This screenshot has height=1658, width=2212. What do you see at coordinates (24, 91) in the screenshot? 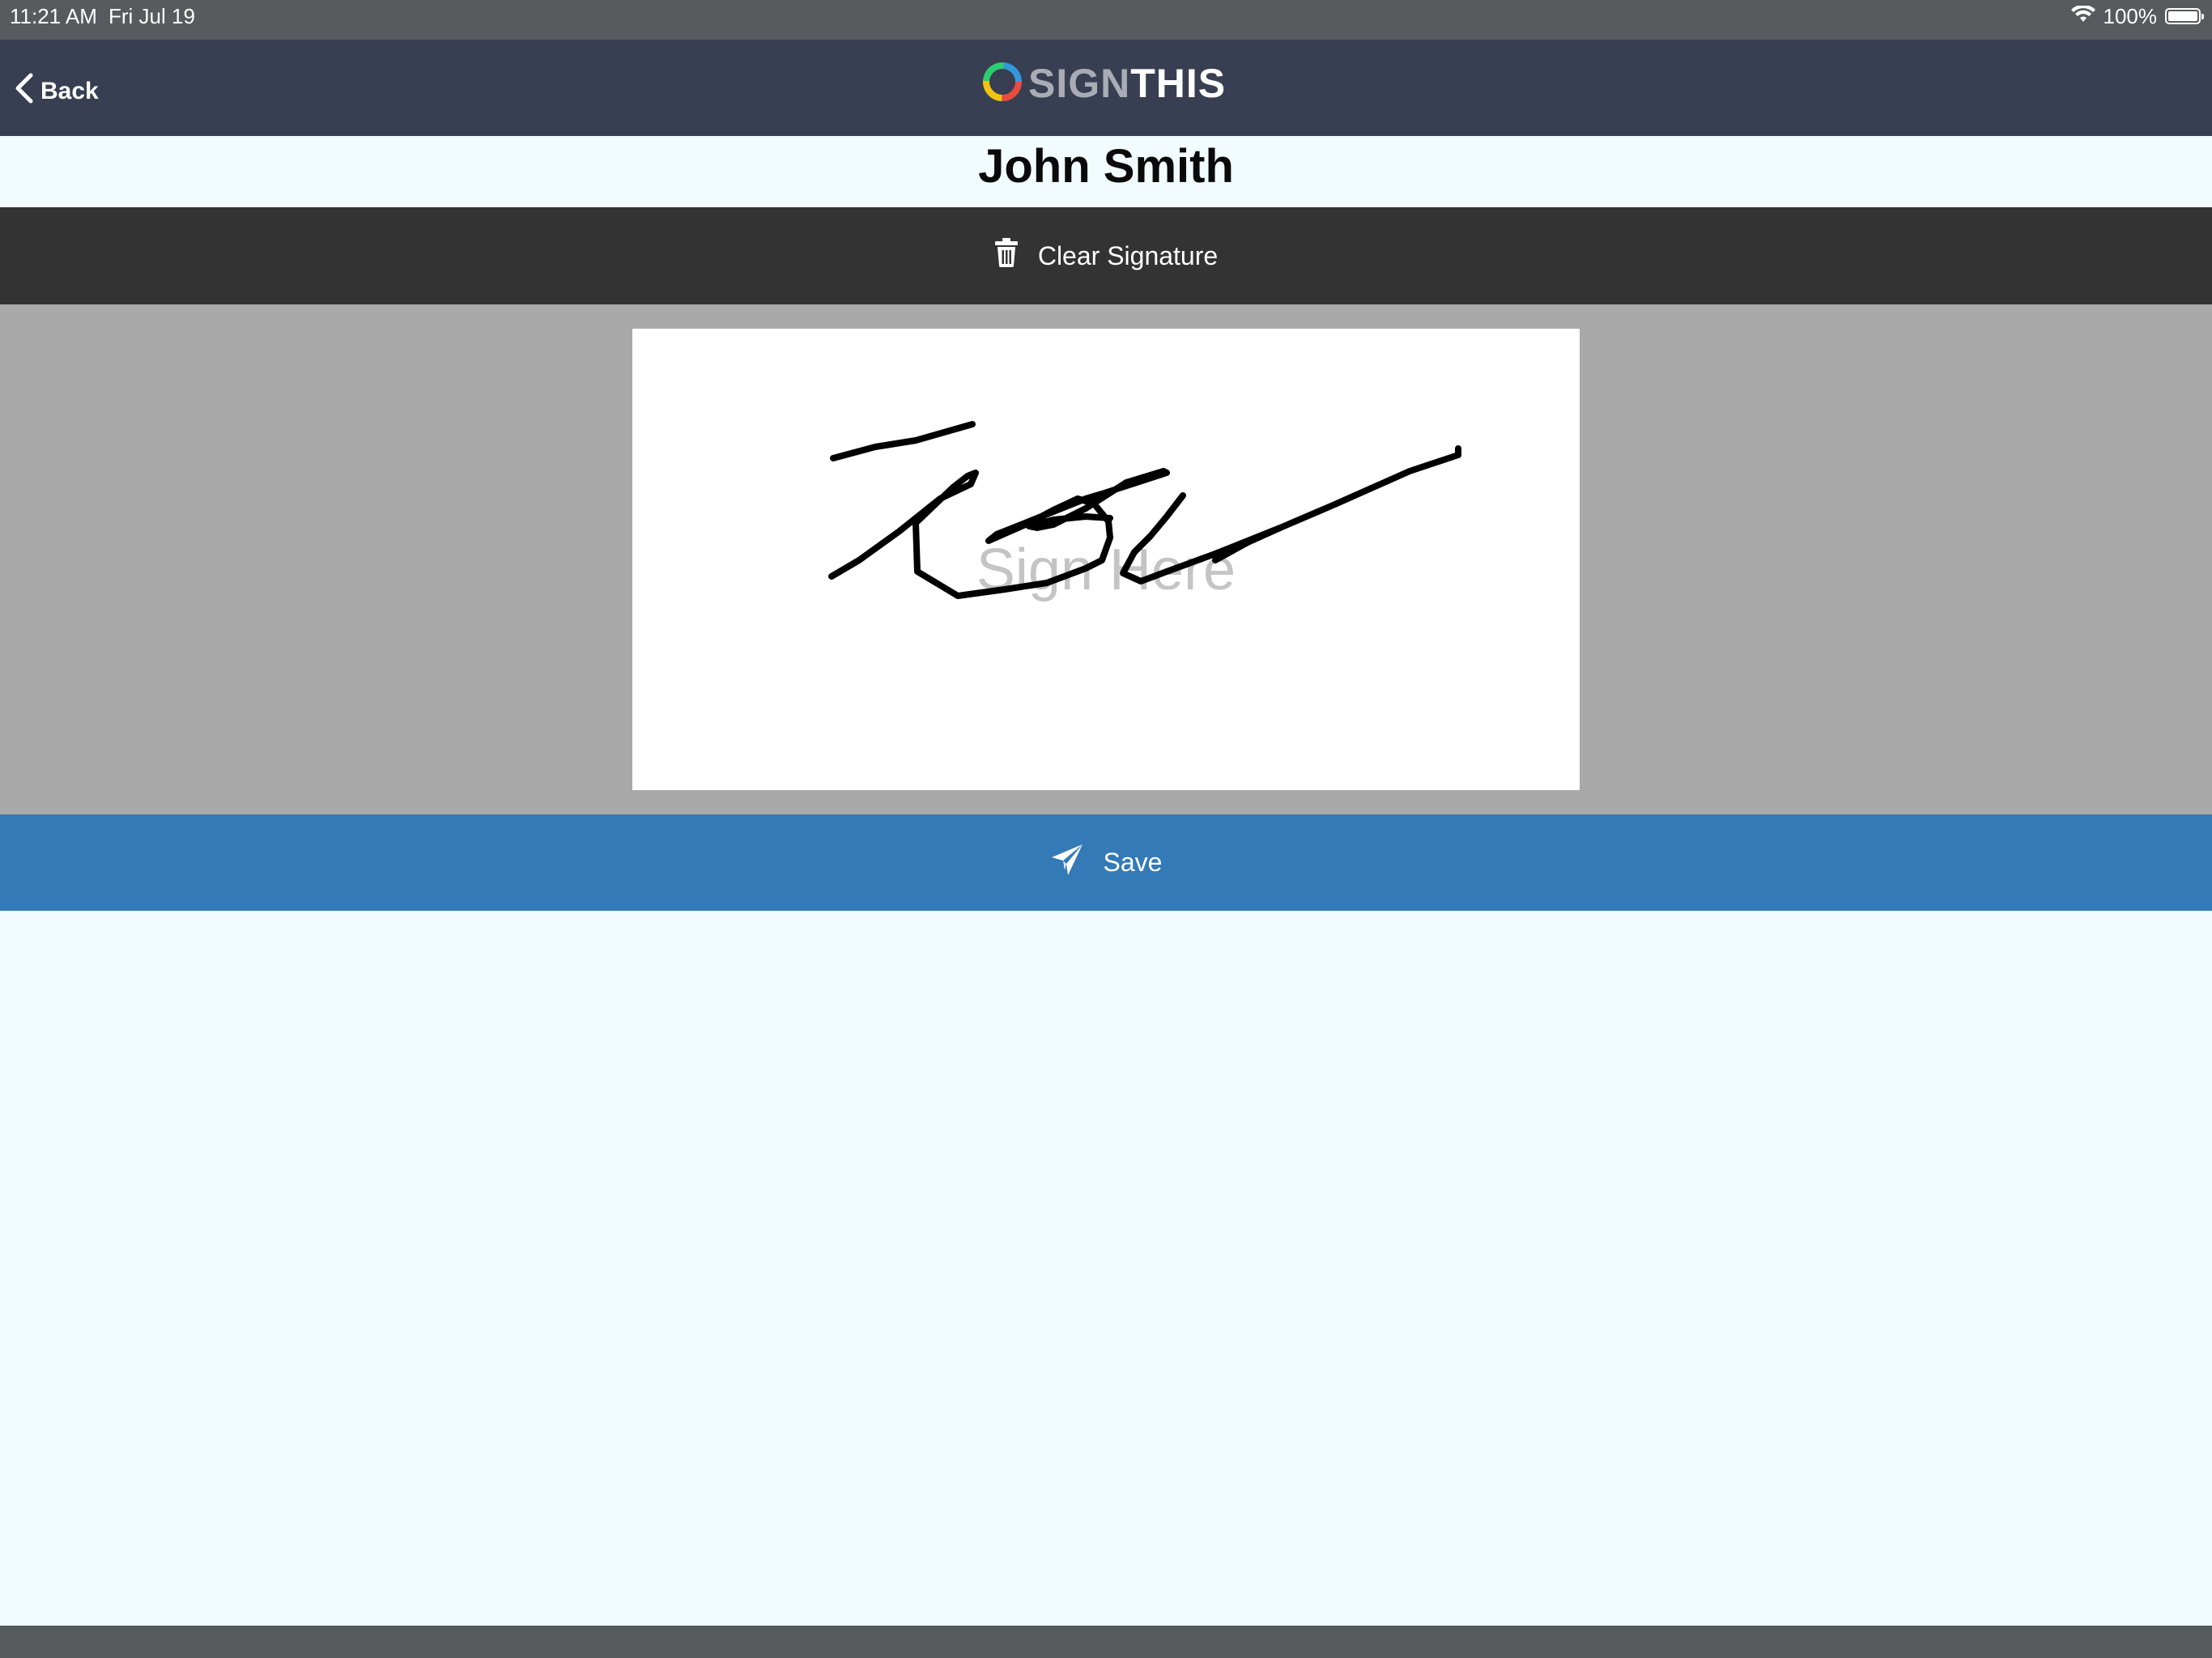
I see `chevron-left-icon` at bounding box center [24, 91].